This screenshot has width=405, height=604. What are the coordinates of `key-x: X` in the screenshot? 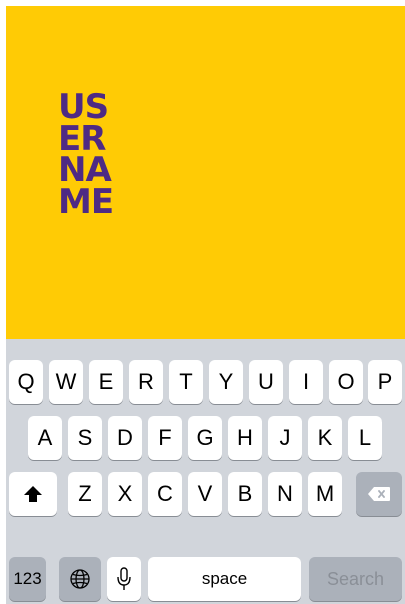 It's located at (125, 494).